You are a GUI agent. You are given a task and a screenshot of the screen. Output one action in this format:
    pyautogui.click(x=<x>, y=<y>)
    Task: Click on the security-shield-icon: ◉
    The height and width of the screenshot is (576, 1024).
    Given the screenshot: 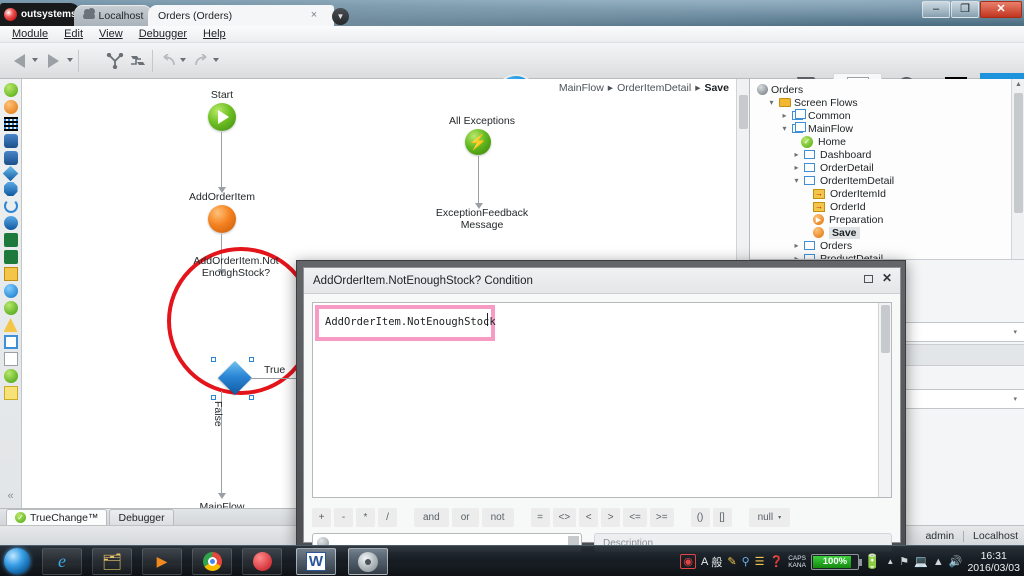 What is the action you would take?
    pyautogui.click(x=688, y=561)
    